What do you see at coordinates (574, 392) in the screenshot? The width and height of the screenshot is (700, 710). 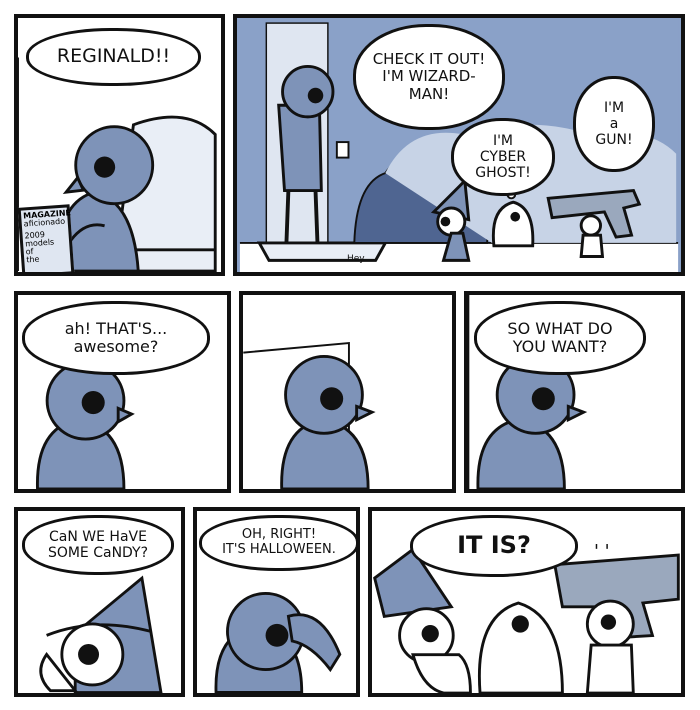 I see `panel-5: SO WHAT DO YOU WANT?` at bounding box center [574, 392].